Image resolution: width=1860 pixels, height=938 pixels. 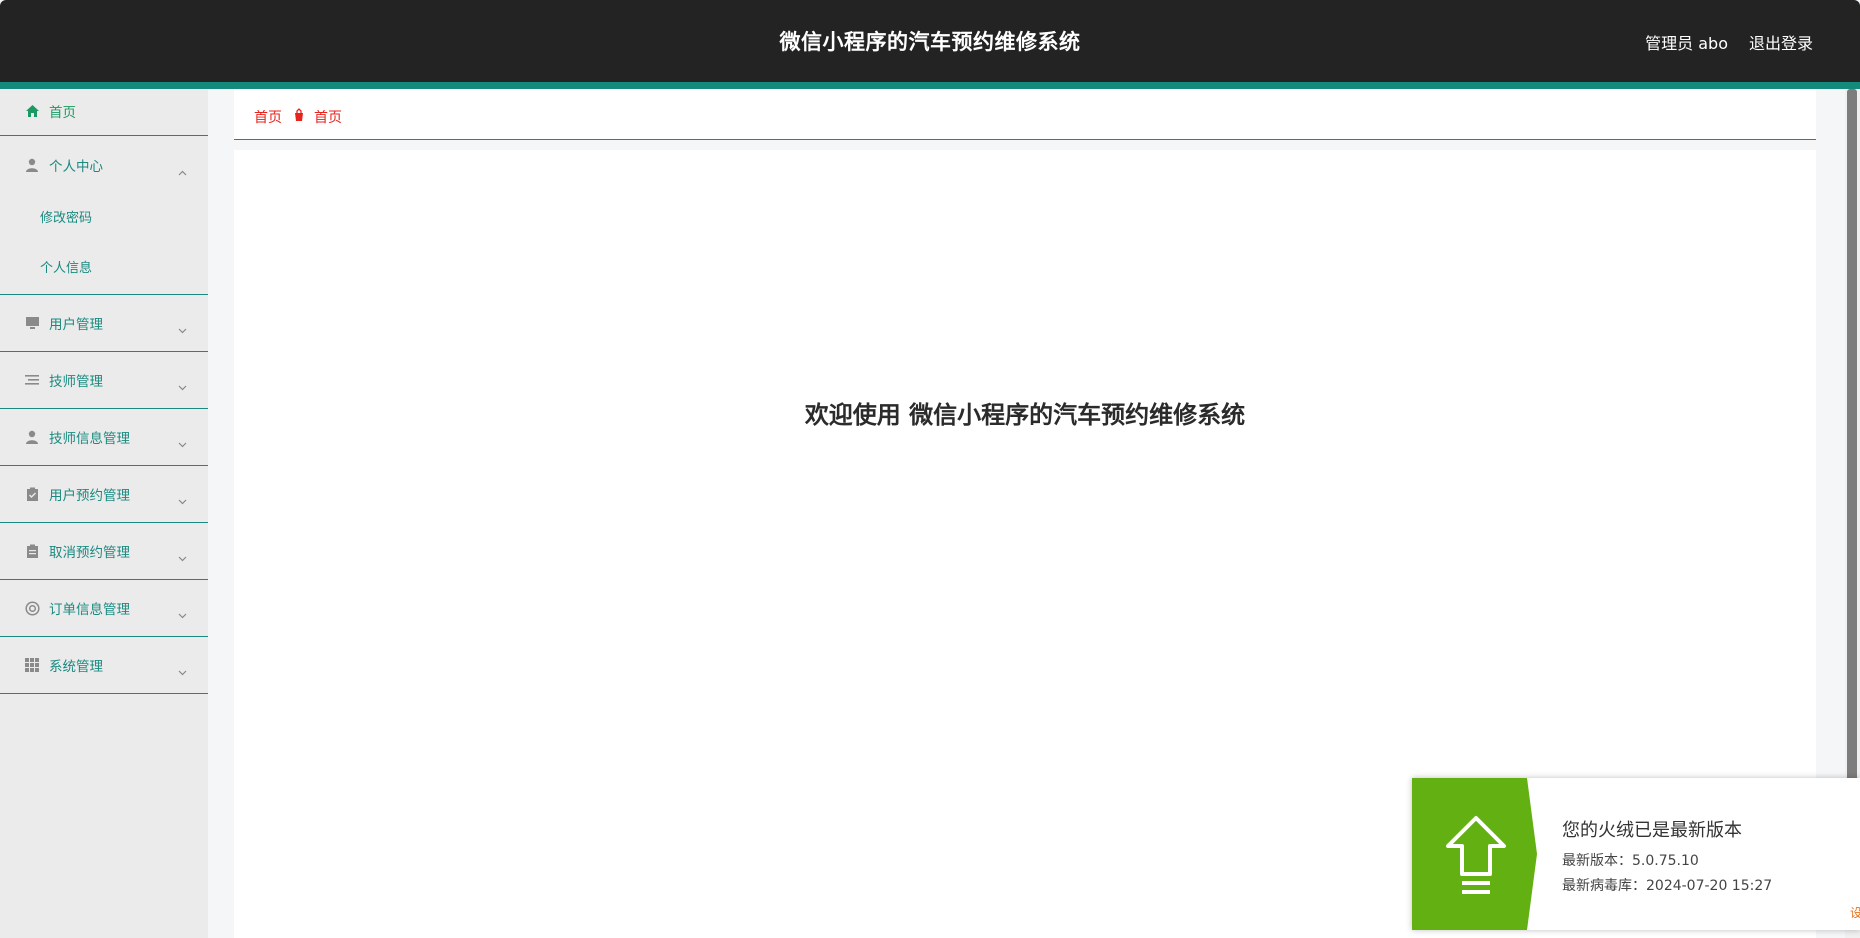 What do you see at coordinates (76, 382) in the screenshot?
I see `sidebar-item-label: 技师管理` at bounding box center [76, 382].